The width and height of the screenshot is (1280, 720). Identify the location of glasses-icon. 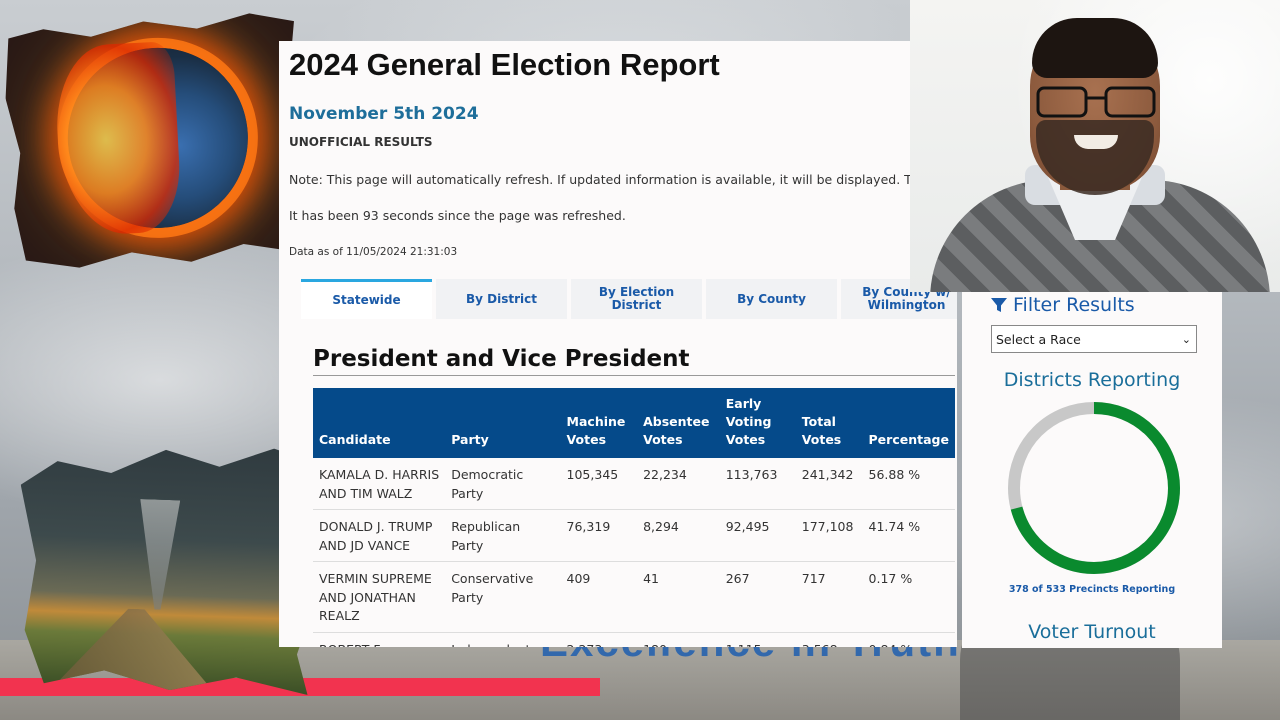
(1096, 102).